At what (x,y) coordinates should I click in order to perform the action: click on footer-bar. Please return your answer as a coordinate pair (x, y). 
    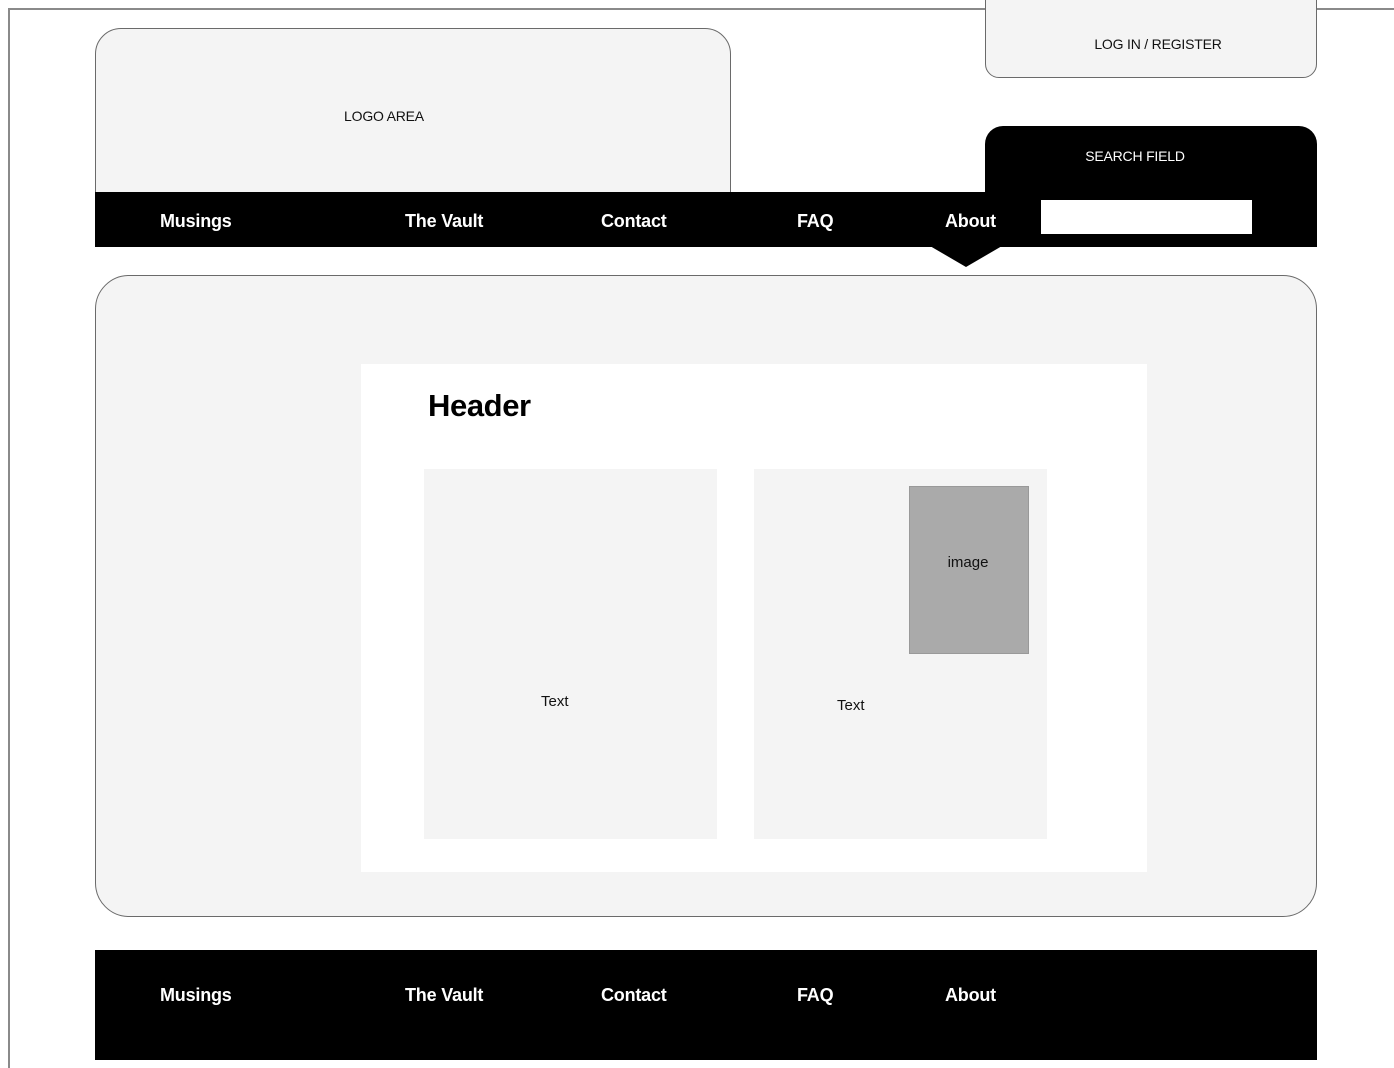
    Looking at the image, I should click on (706, 1005).